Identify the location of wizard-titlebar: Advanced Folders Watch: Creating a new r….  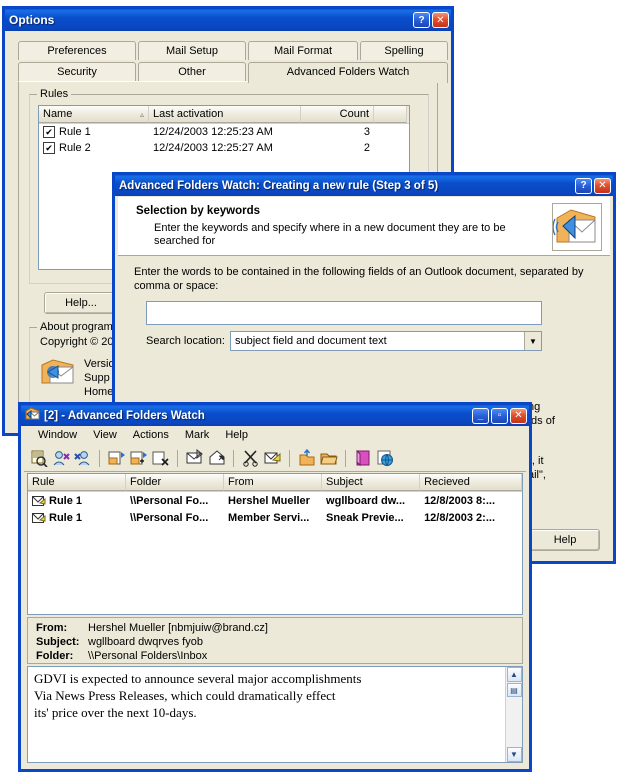
(364, 185).